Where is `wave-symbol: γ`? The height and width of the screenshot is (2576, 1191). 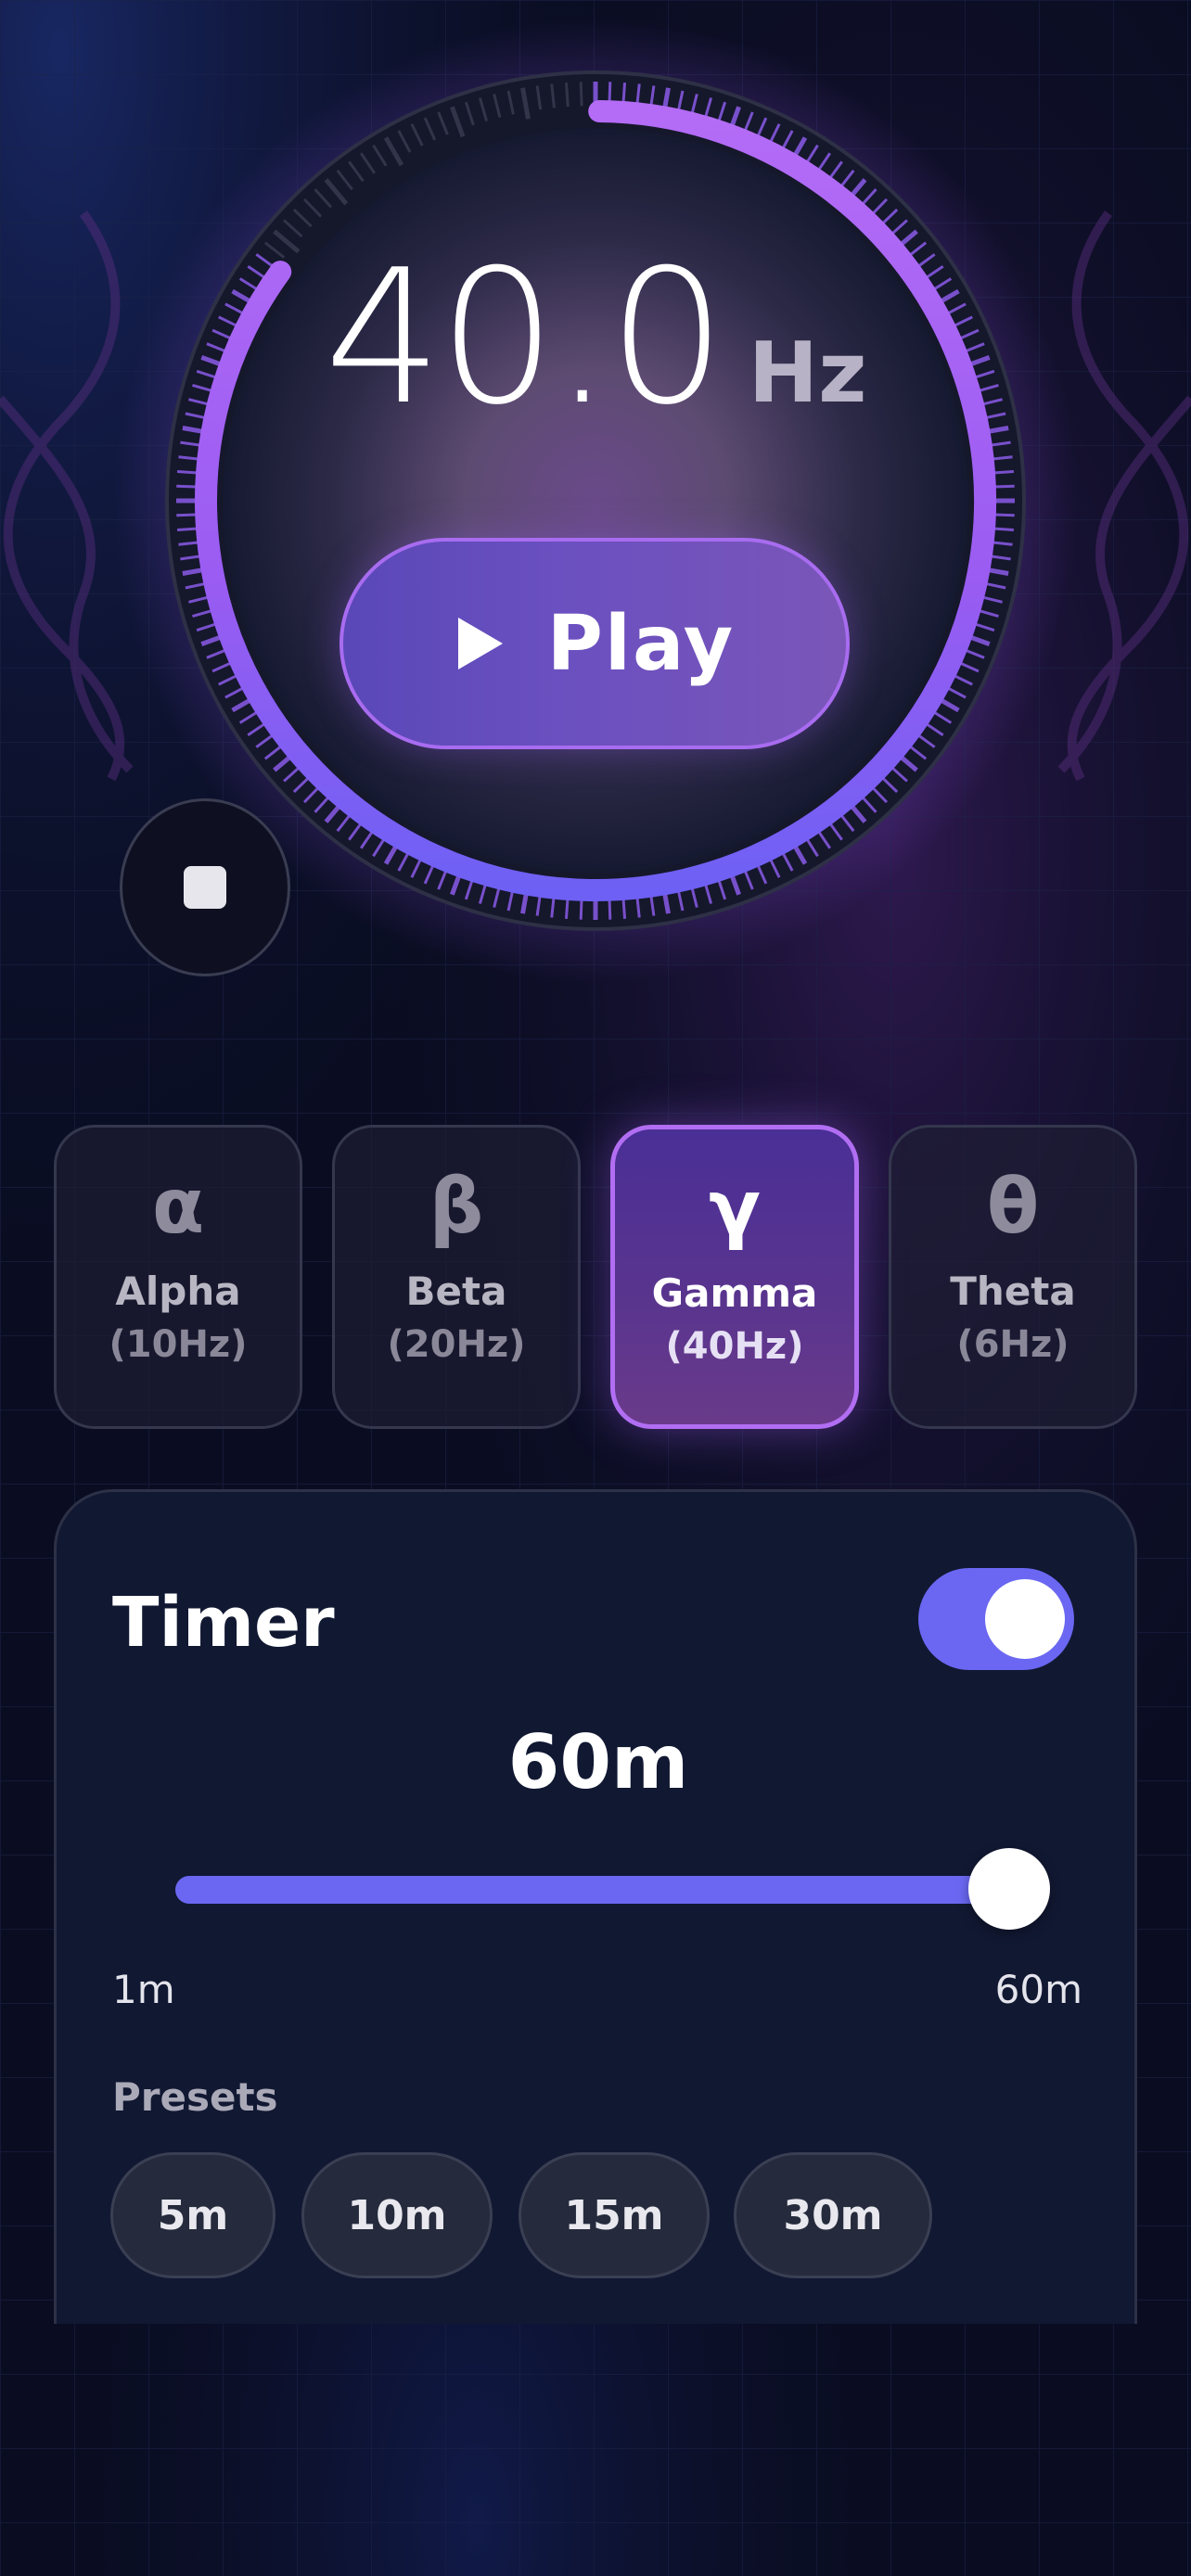 wave-symbol: γ is located at coordinates (735, 1209).